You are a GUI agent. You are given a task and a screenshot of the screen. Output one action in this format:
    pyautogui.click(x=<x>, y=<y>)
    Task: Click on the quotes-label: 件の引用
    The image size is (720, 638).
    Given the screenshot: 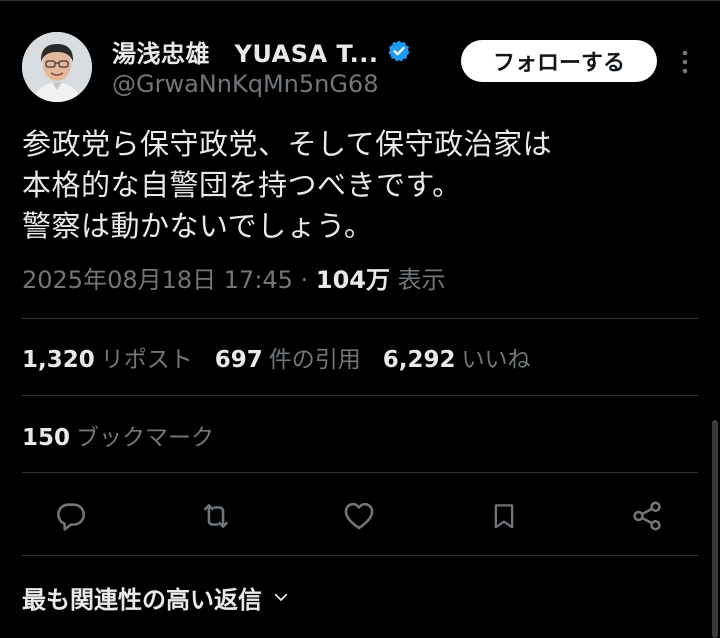 What is the action you would take?
    pyautogui.click(x=314, y=360)
    